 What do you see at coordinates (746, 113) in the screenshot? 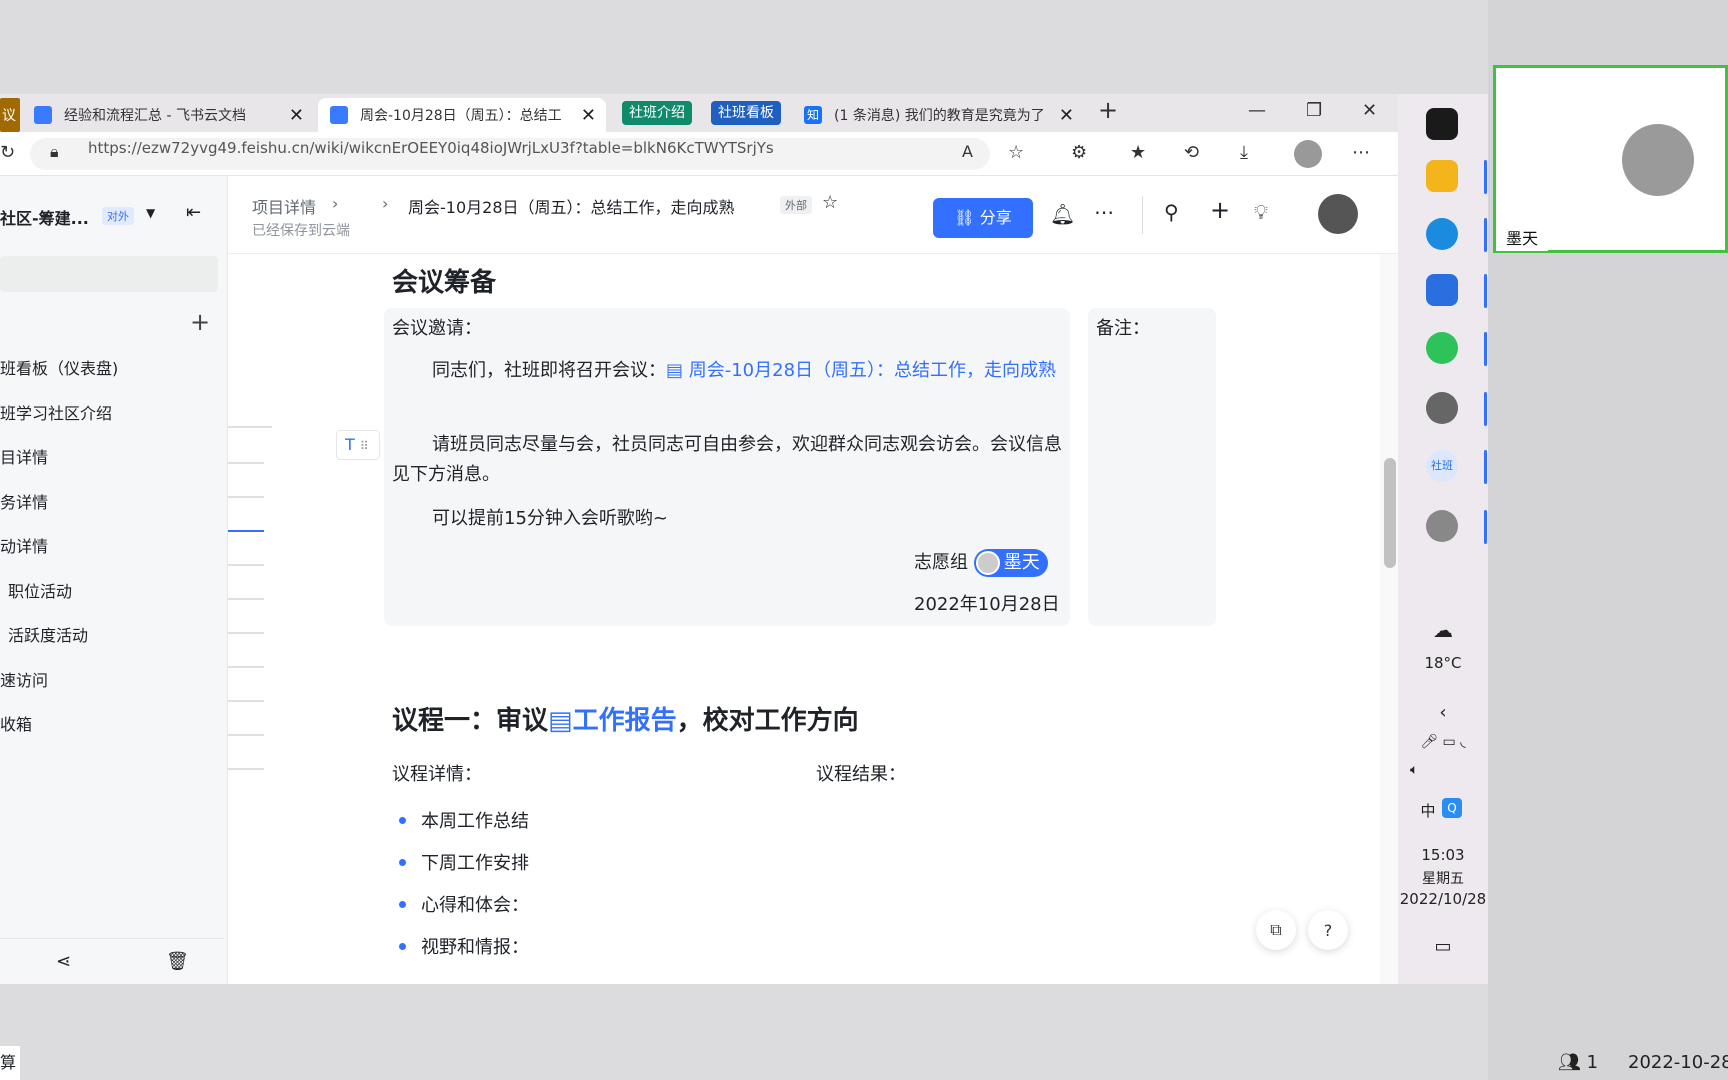
I see `tab-shebān-board: 社班看板` at bounding box center [746, 113].